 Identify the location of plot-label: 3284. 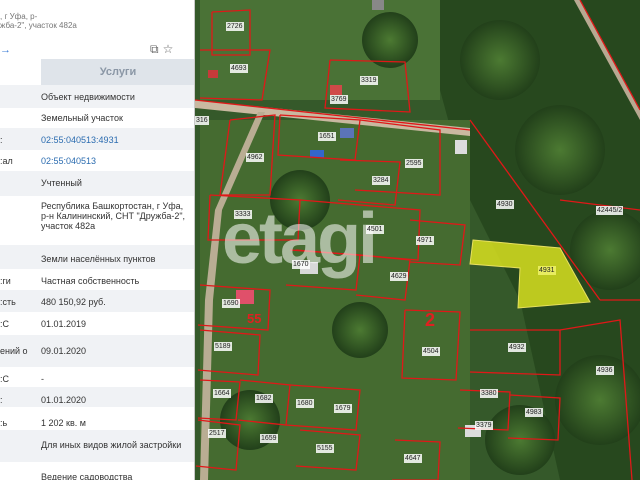
(381, 180).